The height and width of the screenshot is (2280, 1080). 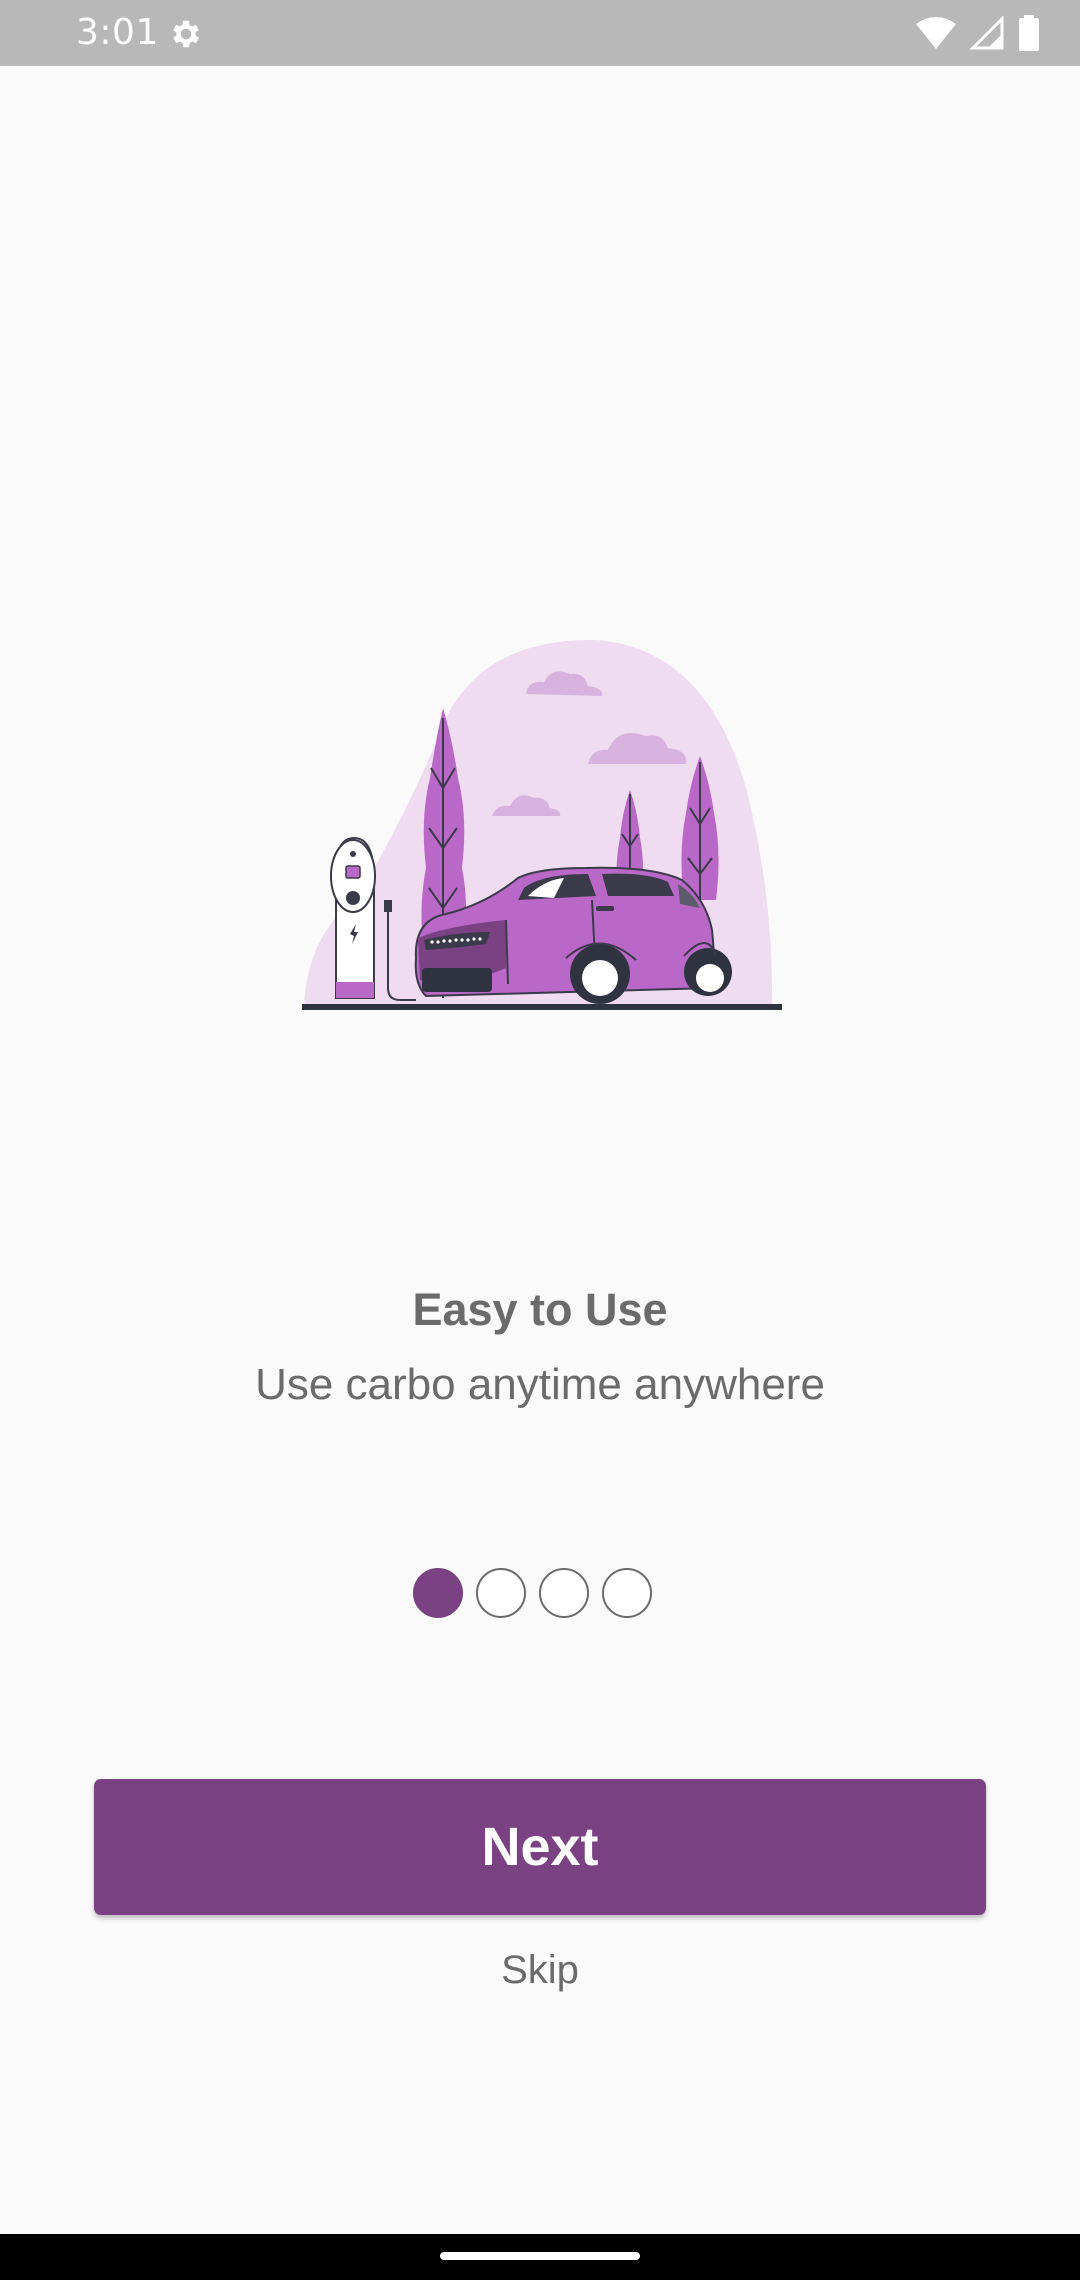 I want to click on navigation-bar, so click(x=540, y=2257).